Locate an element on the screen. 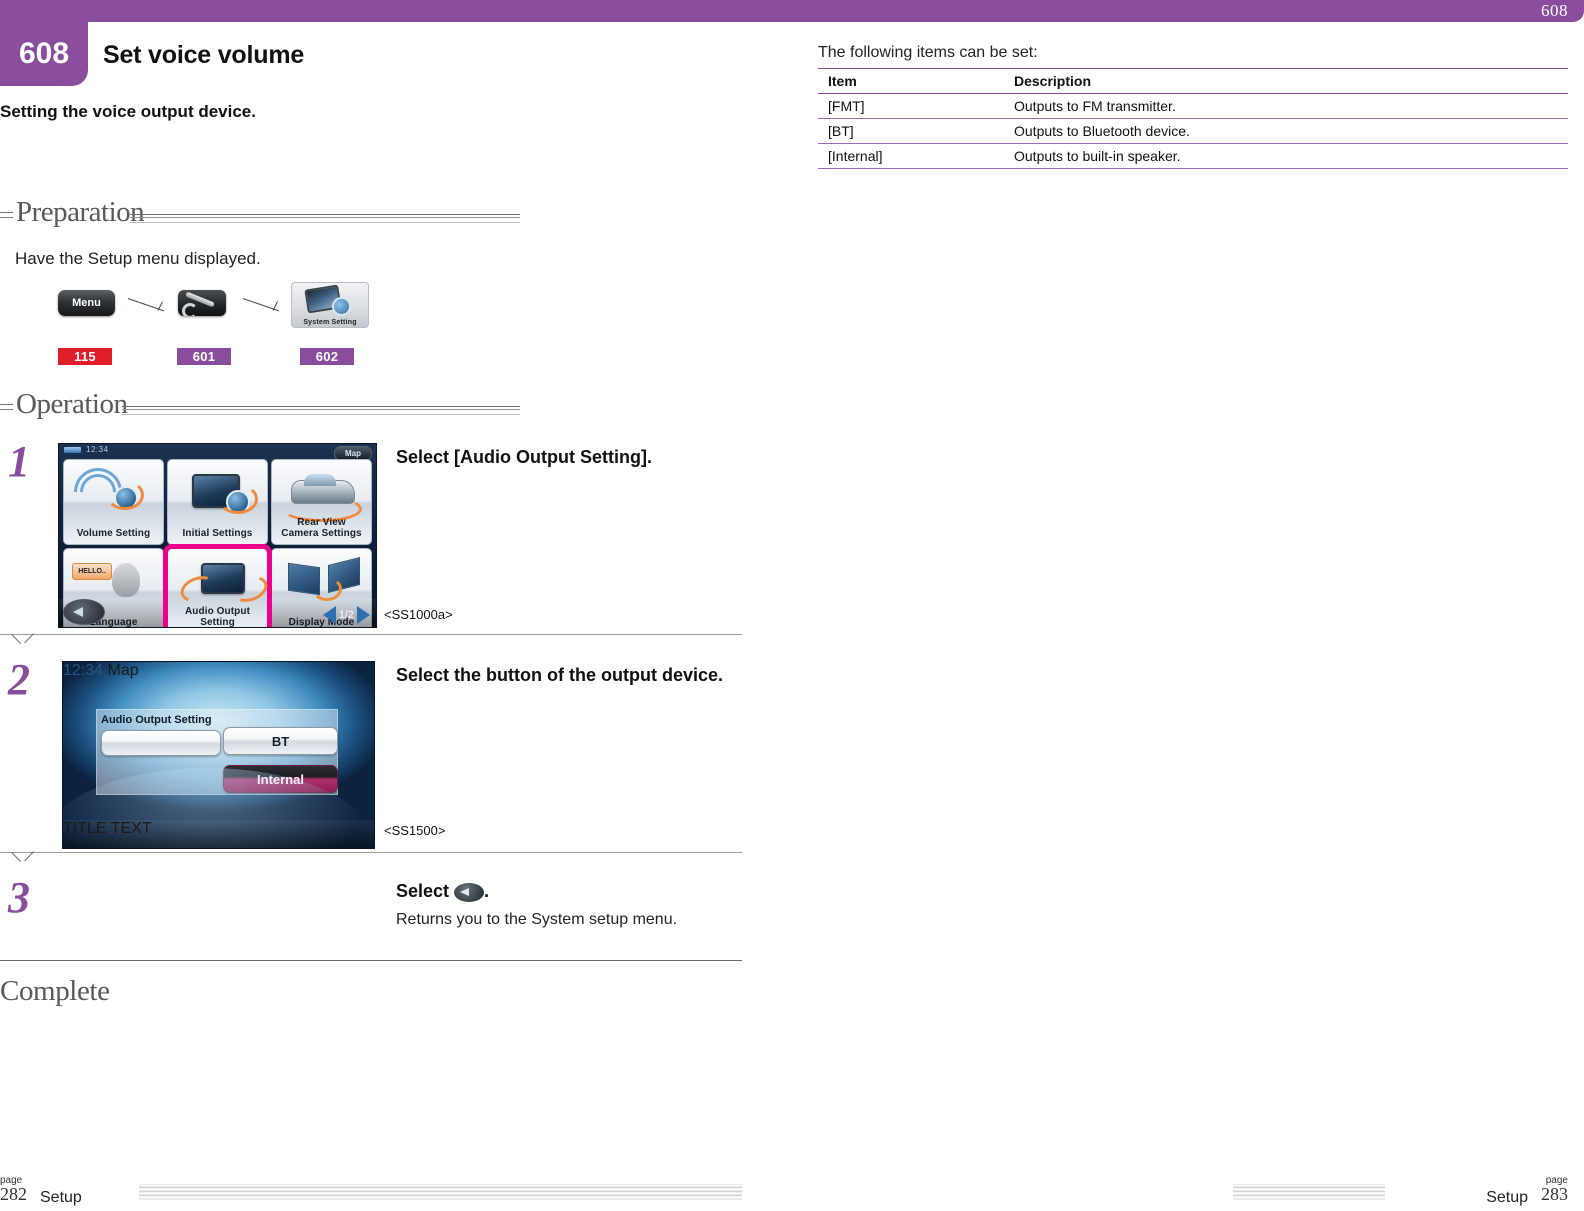 The width and height of the screenshot is (1584, 1211). tile-volume-setting: Volume Setting is located at coordinates (113, 501).